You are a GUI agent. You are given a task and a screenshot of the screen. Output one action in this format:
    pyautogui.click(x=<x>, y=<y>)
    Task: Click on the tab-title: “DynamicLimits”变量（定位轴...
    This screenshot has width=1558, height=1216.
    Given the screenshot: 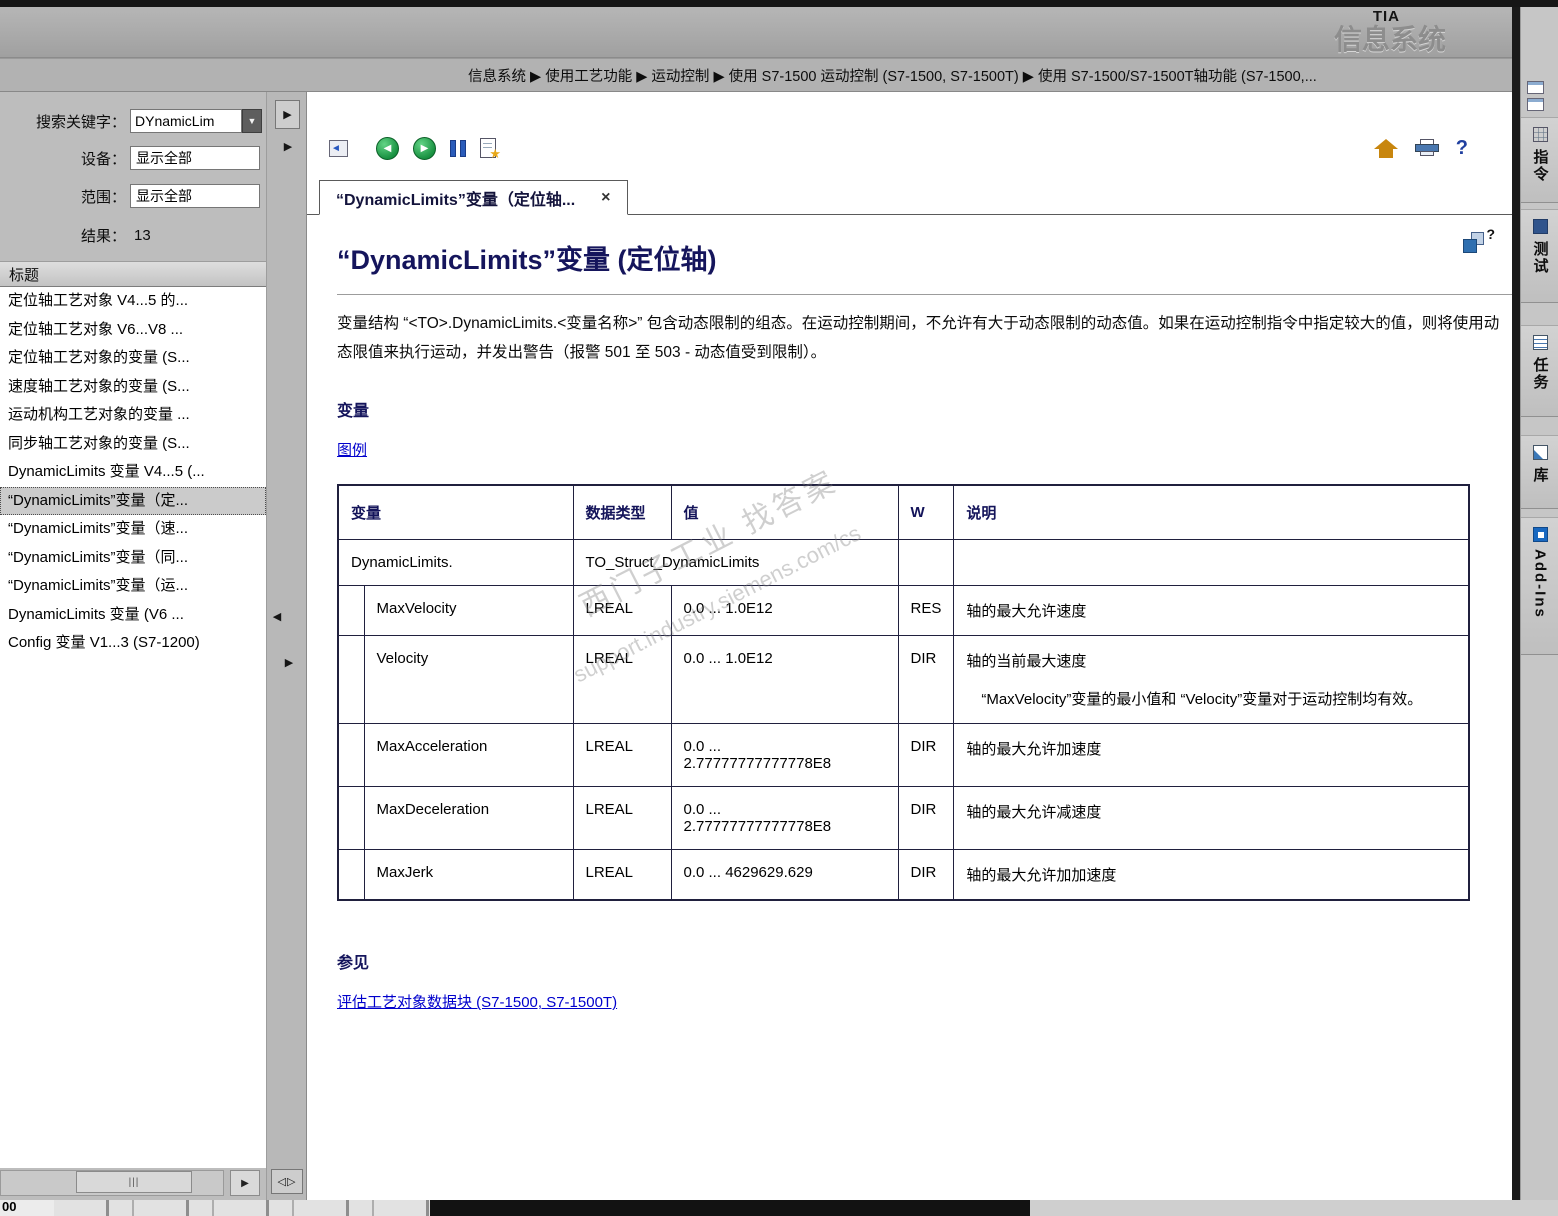 What is the action you would take?
    pyautogui.click(x=456, y=200)
    